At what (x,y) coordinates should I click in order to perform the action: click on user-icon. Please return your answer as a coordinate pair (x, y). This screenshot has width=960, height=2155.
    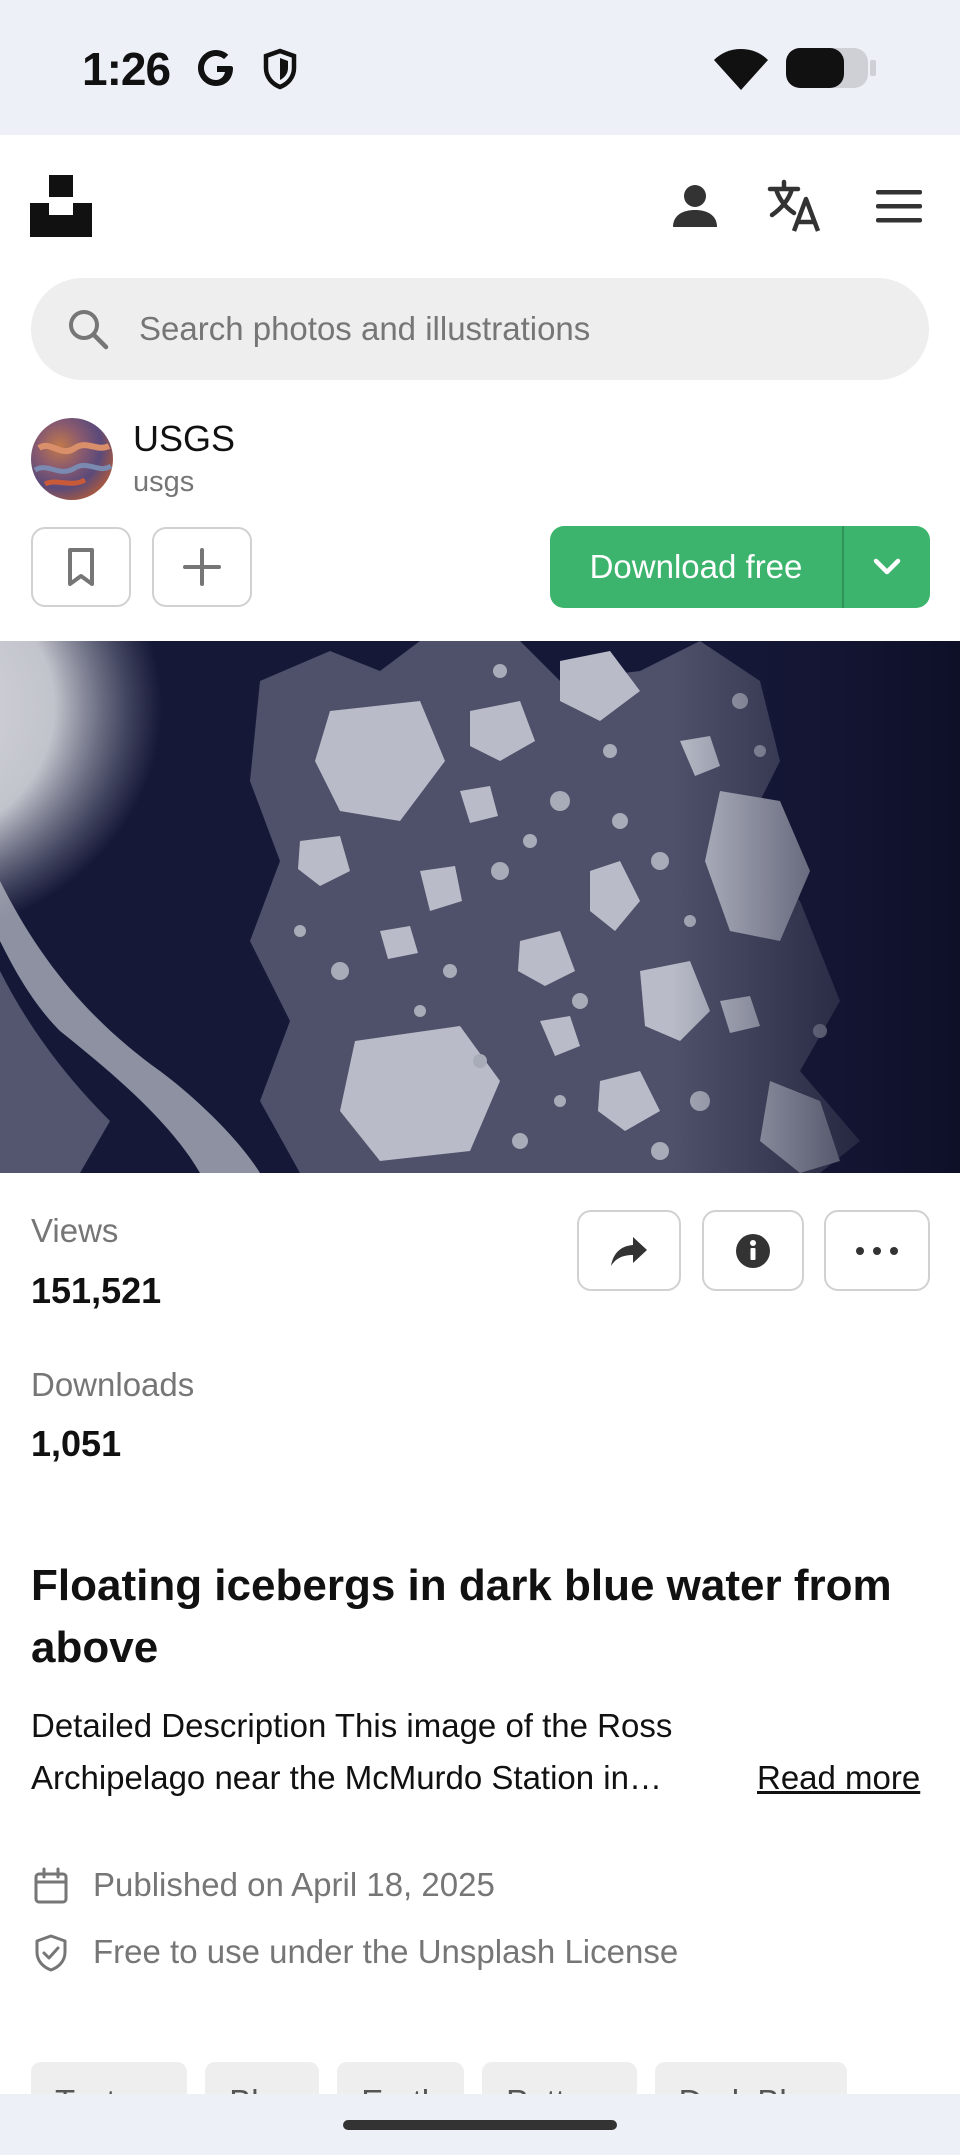
    Looking at the image, I should click on (695, 206).